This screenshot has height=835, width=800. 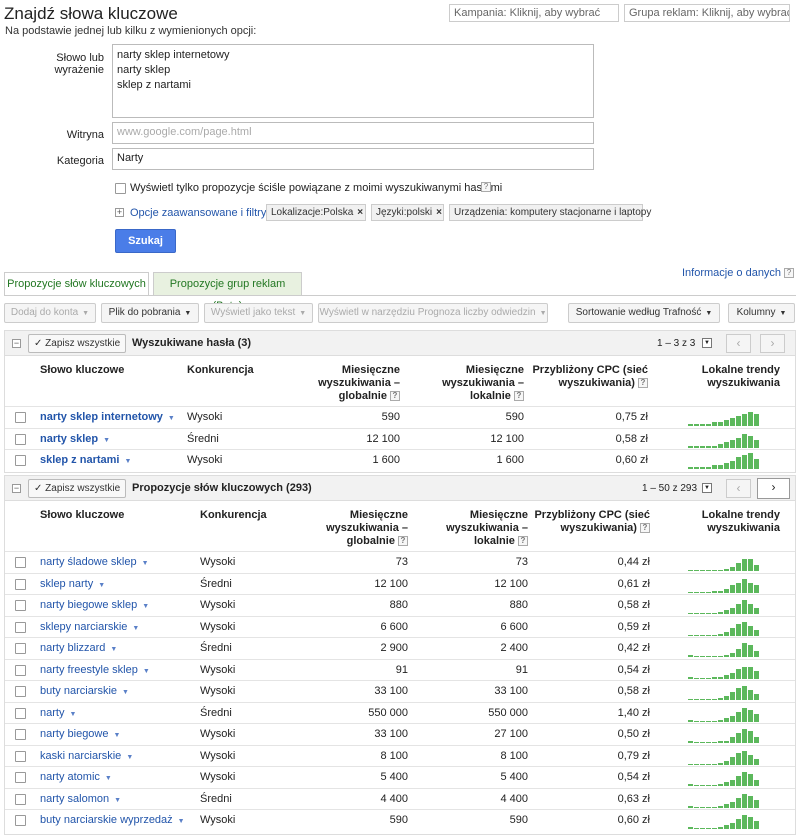 What do you see at coordinates (78, 648) in the screenshot?
I see `keyword-link: narty blizzard ▼` at bounding box center [78, 648].